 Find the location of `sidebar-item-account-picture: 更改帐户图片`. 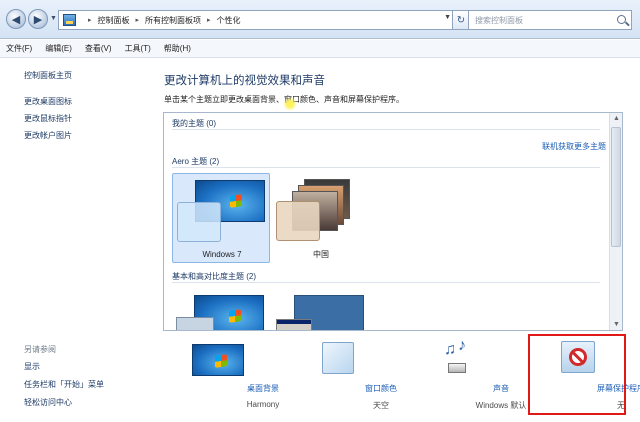

sidebar-item-account-picture: 更改帐户图片 is located at coordinates (48, 135).